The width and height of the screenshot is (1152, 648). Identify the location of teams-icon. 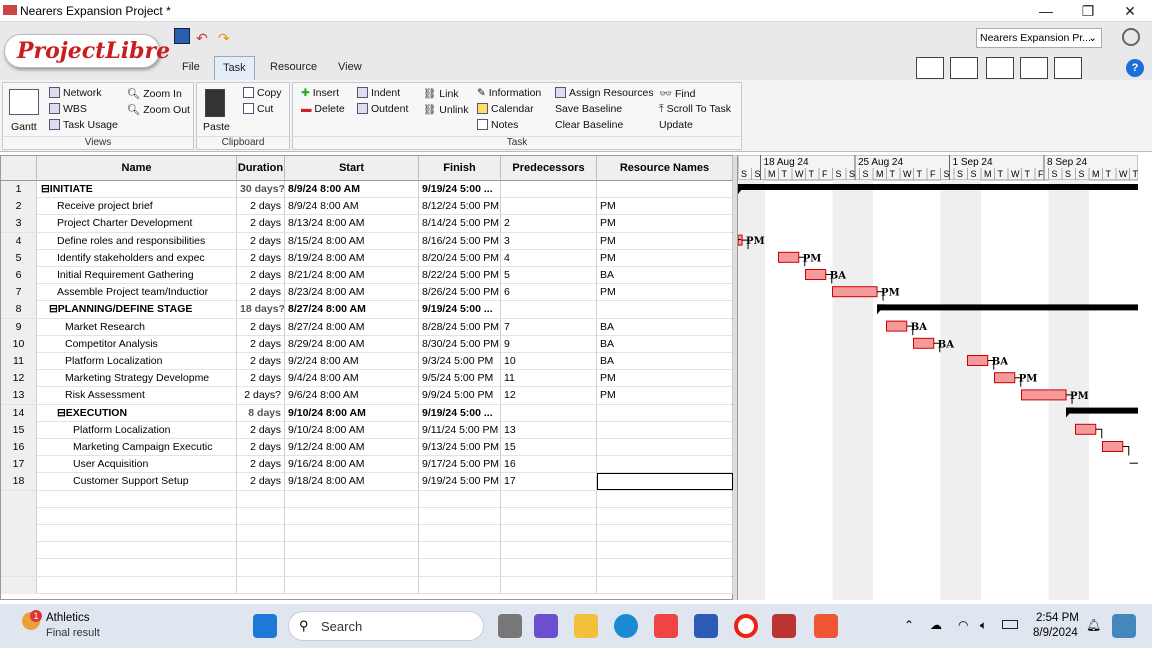
(546, 626).